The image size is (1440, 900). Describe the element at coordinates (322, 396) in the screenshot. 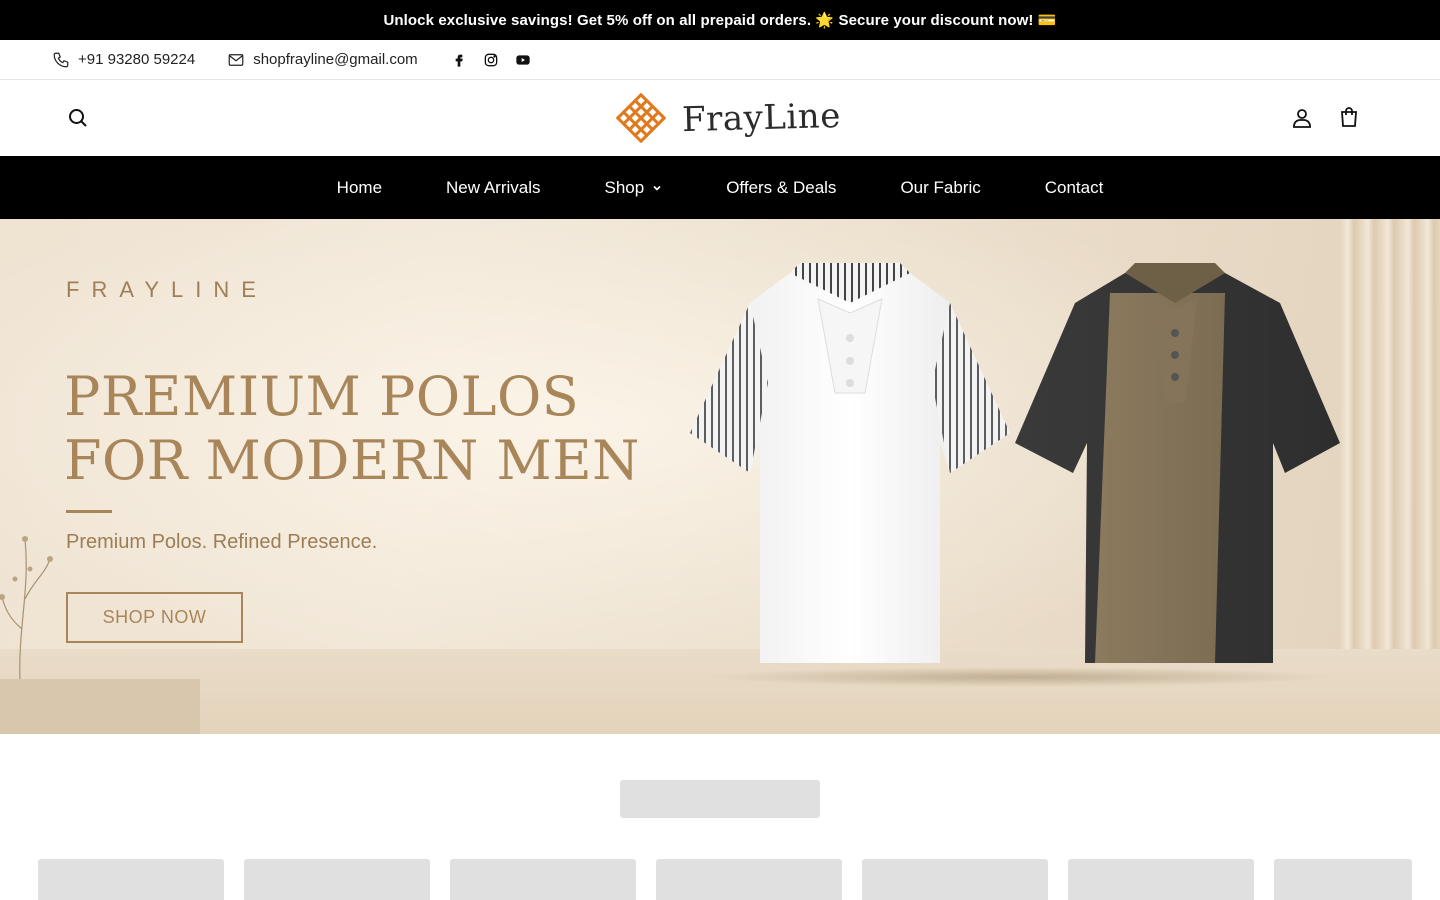

I see `hero-headline-line1: PREMIUM POLOS` at that location.